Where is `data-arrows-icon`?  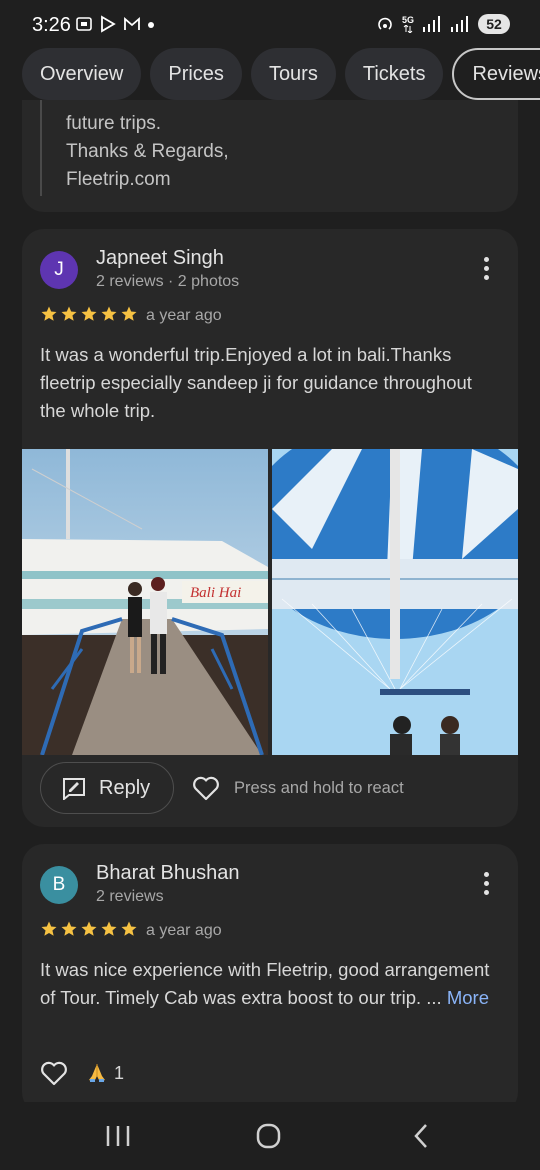
data-arrows-icon is located at coordinates (408, 28).